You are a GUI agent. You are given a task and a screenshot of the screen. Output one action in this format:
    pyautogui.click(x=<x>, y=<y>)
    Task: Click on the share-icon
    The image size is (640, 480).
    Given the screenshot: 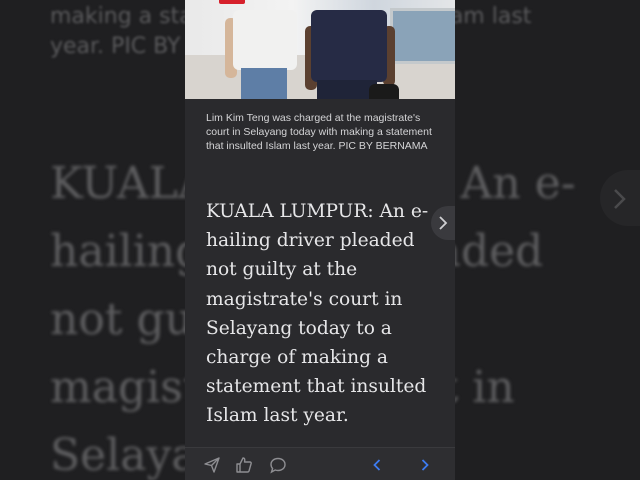 What is the action you would take?
    pyautogui.click(x=212, y=465)
    